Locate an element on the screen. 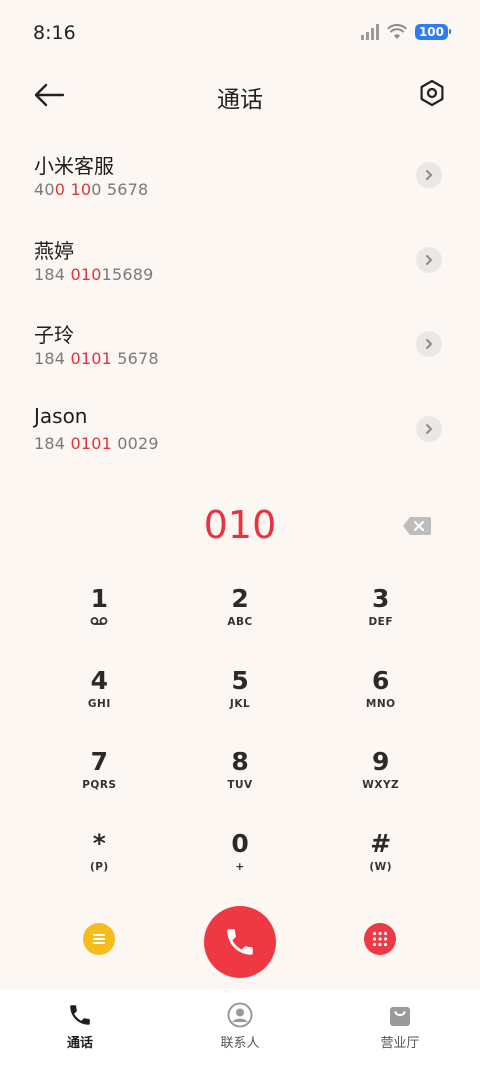 The width and height of the screenshot is (480, 1067). voicemail-icon is located at coordinates (99, 621).